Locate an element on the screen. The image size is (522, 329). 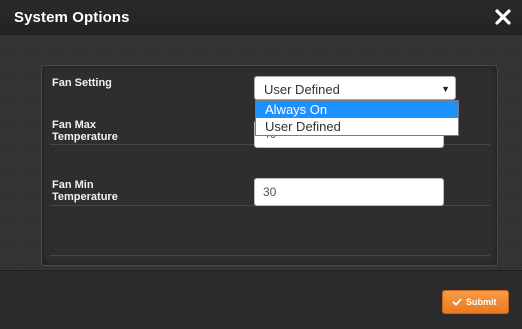
fan-min-temperature-input is located at coordinates (349, 192).